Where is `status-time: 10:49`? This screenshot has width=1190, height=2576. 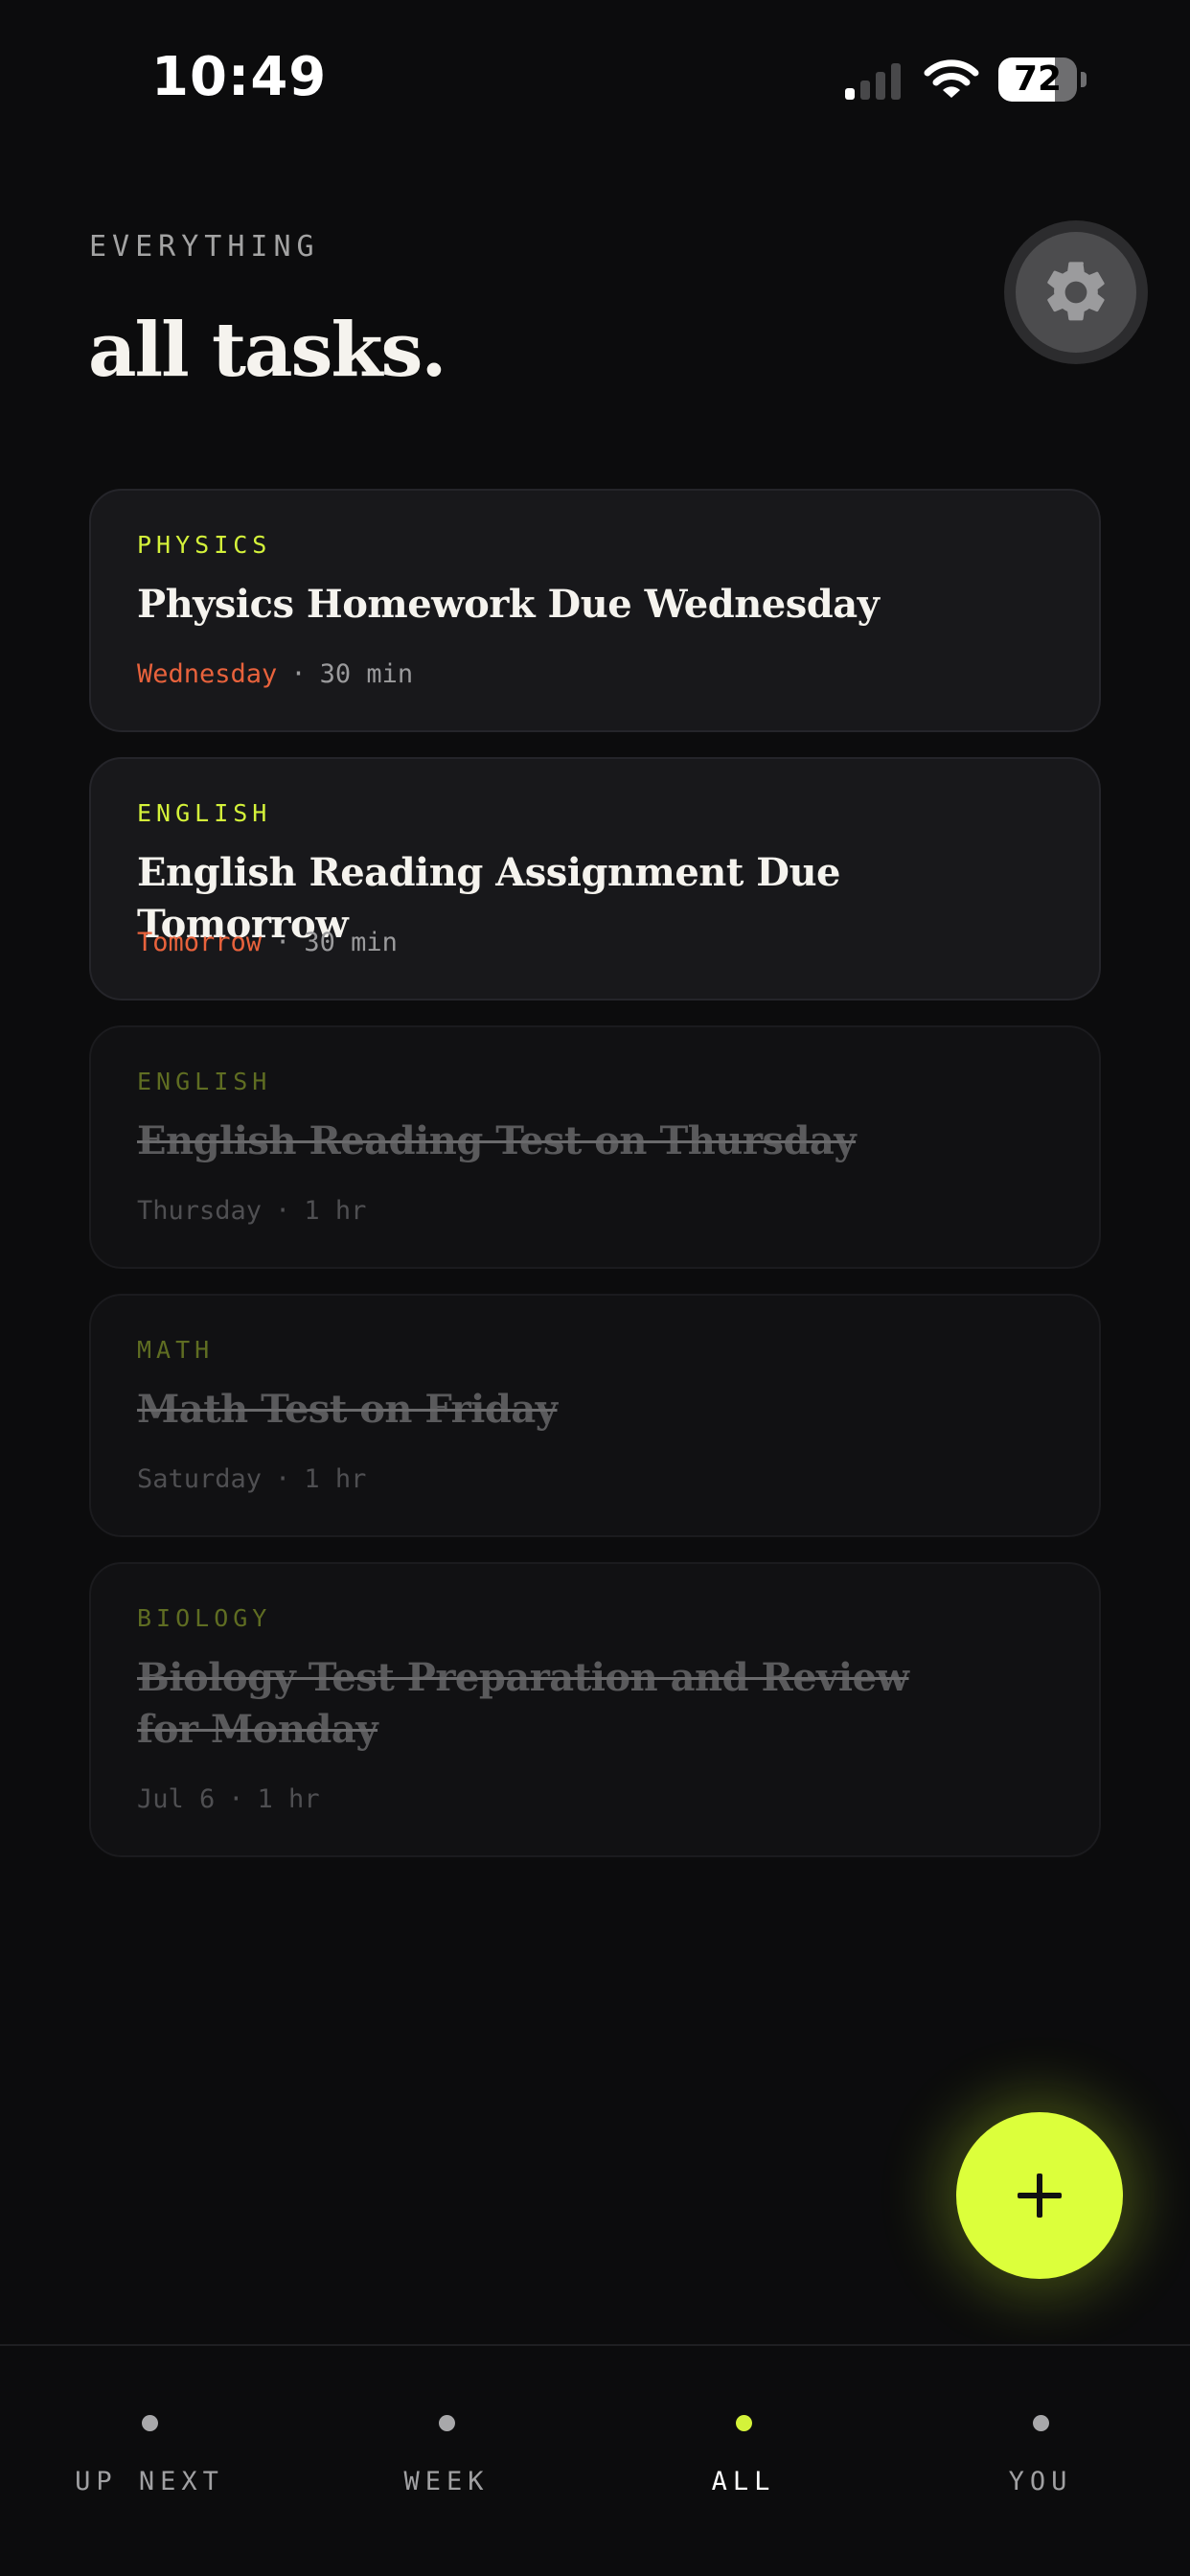
status-time: 10:49 is located at coordinates (240, 77).